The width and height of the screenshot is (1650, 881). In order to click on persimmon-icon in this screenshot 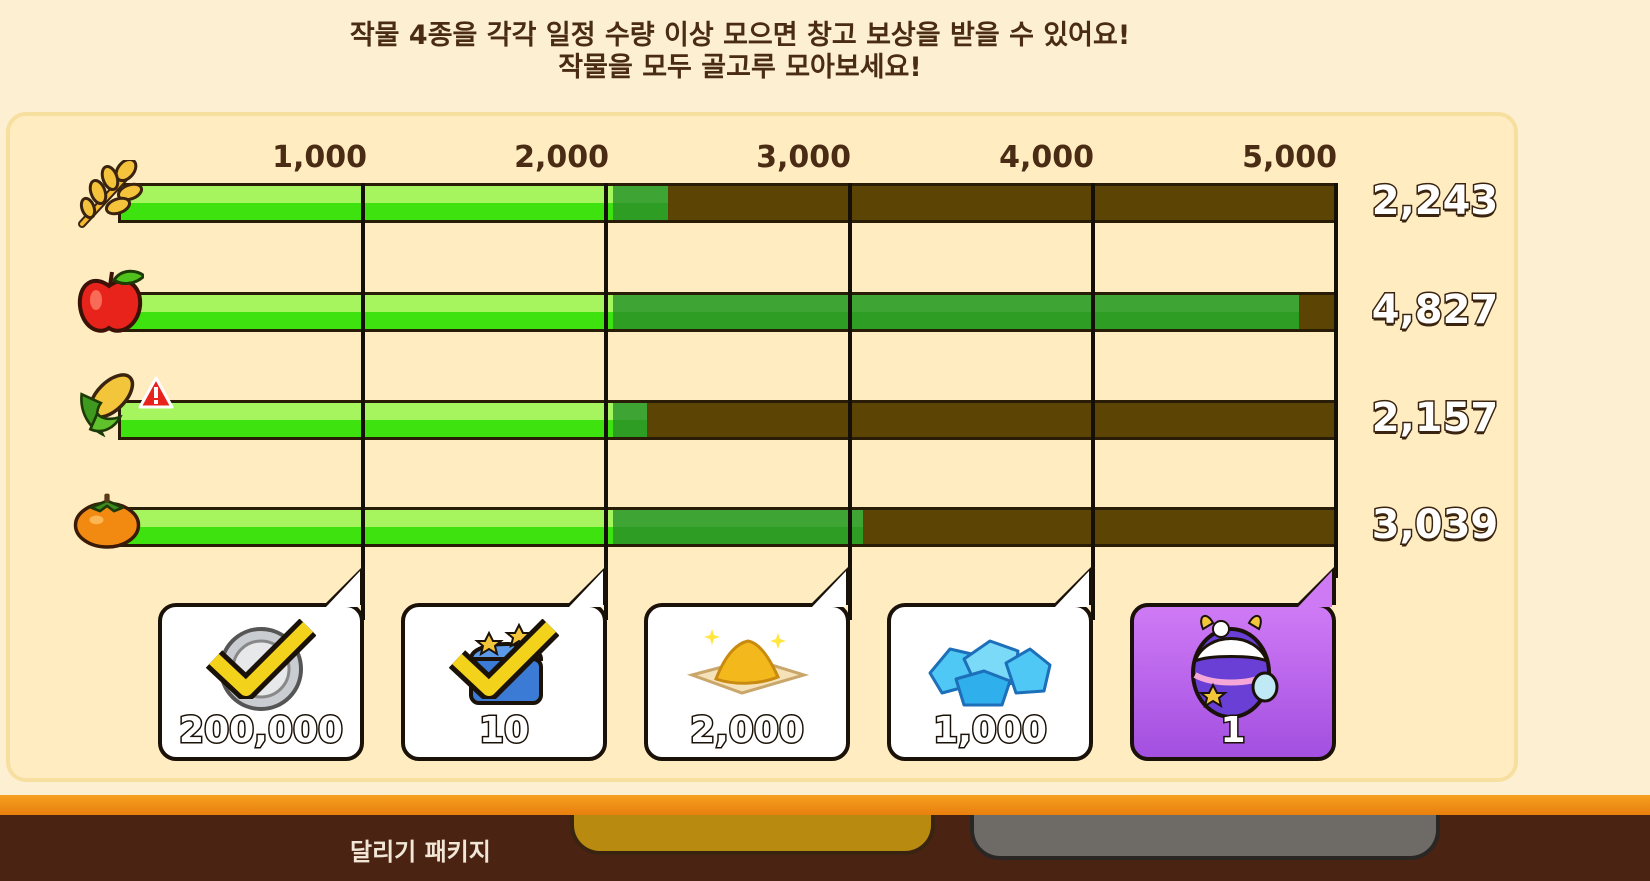, I will do `click(107, 521)`.